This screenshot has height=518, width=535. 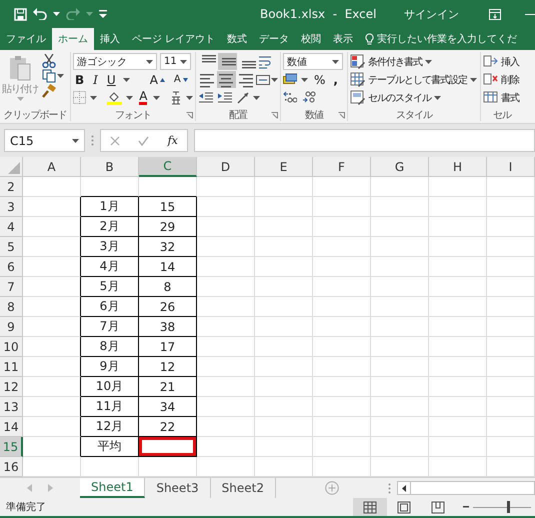 What do you see at coordinates (26, 39) in the screenshot?
I see `ribbon-tab: ファイル` at bounding box center [26, 39].